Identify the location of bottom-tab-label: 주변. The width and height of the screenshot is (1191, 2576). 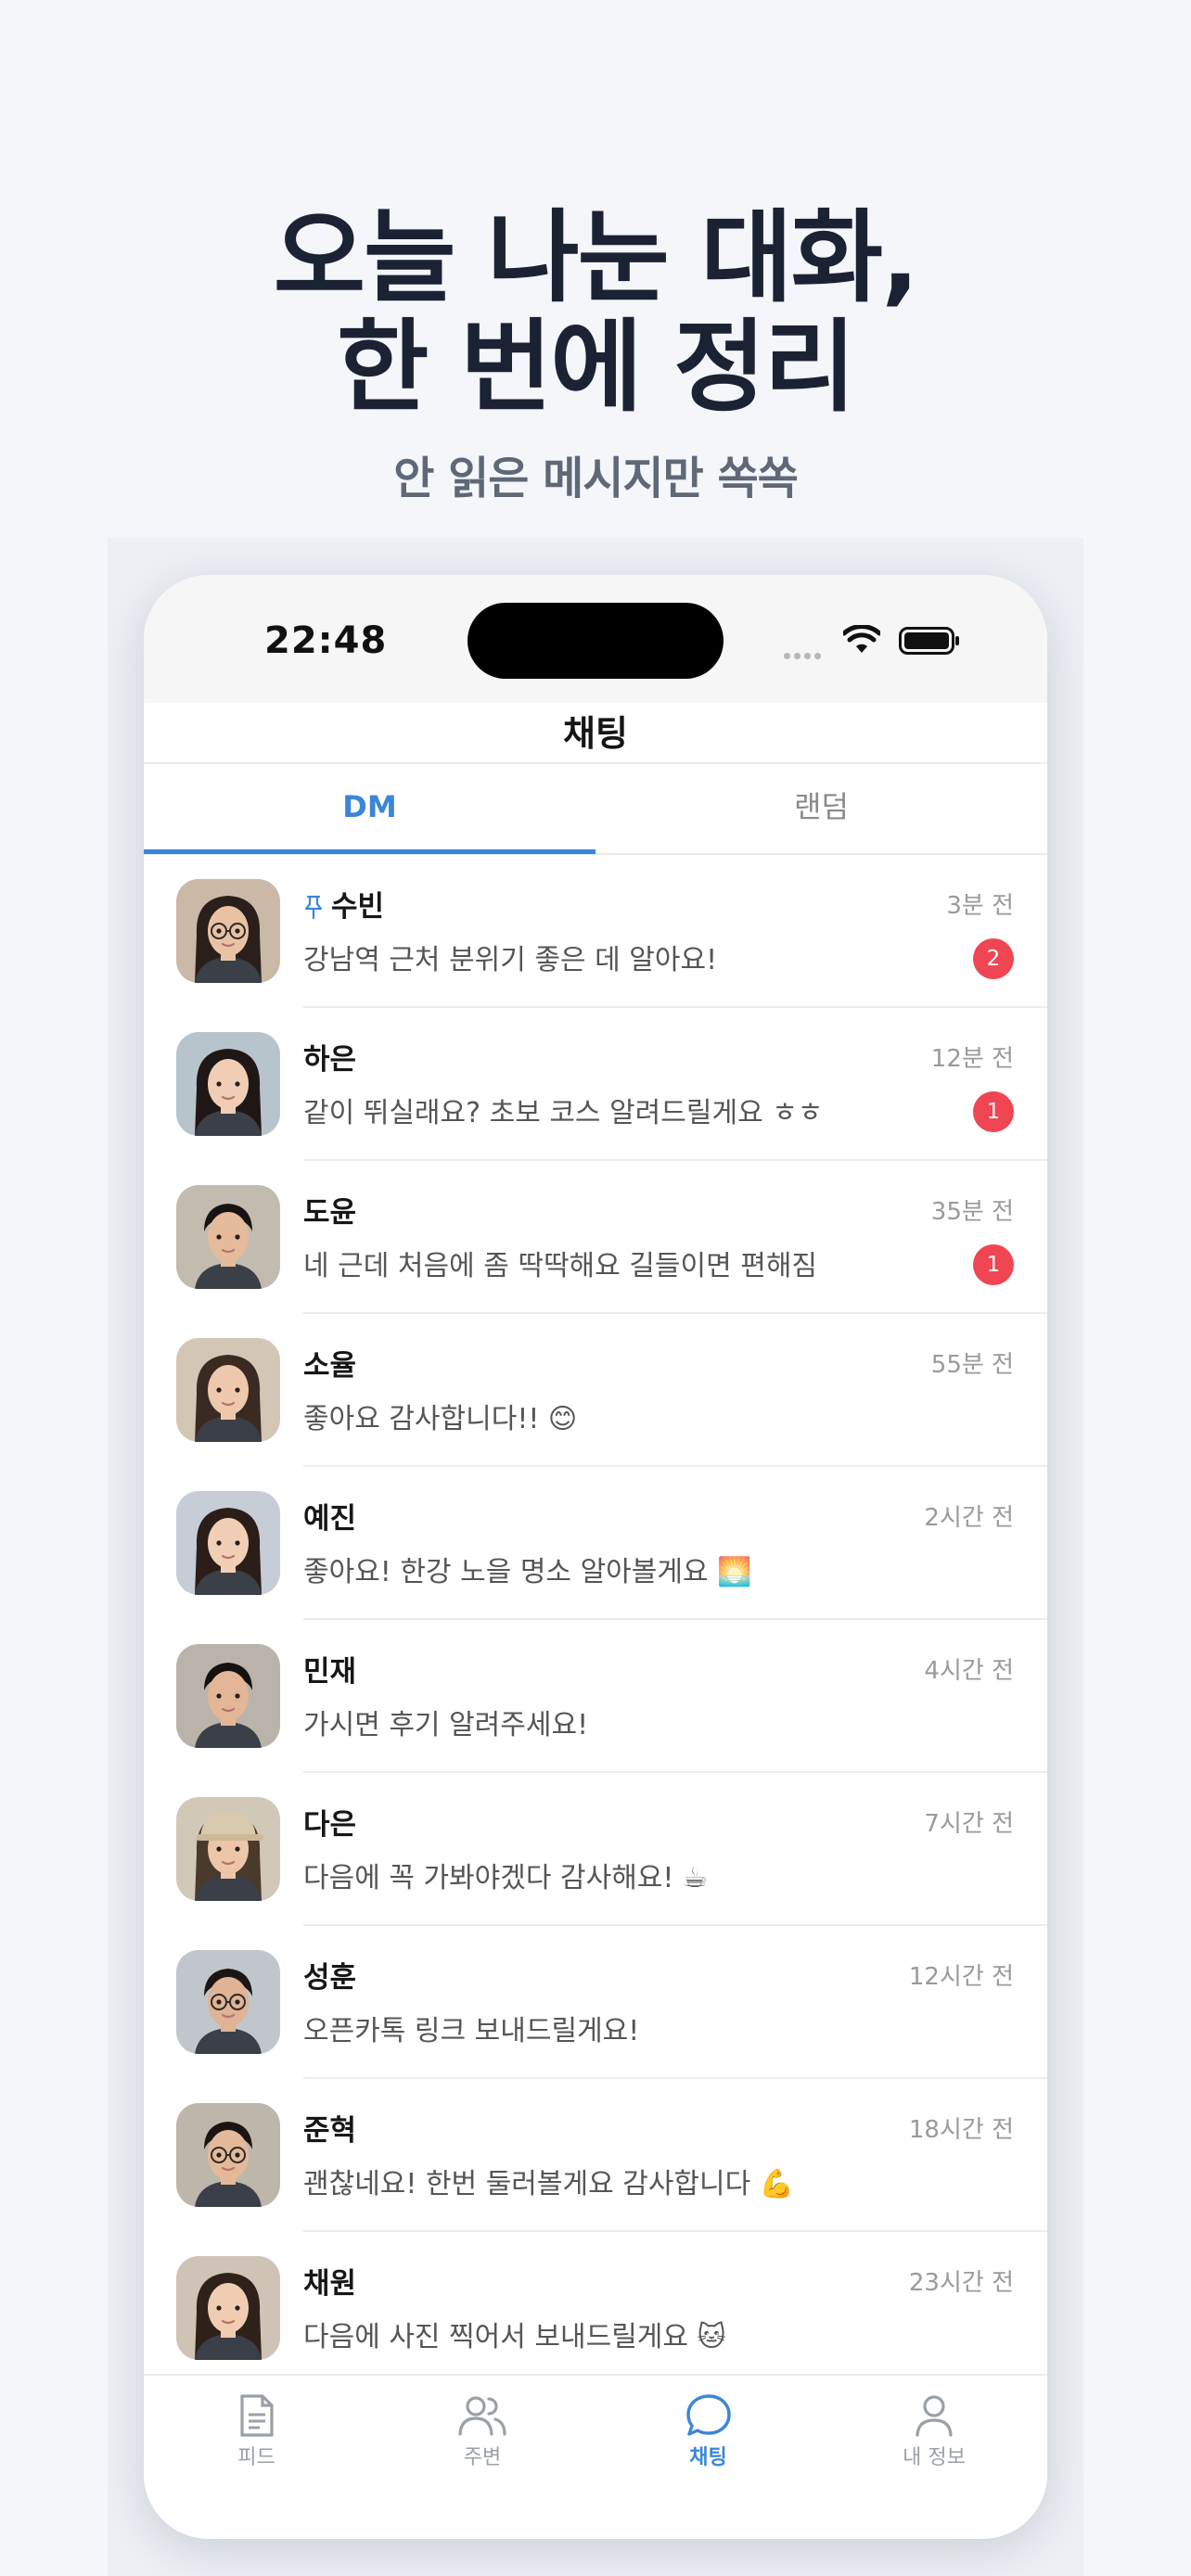
(482, 2458).